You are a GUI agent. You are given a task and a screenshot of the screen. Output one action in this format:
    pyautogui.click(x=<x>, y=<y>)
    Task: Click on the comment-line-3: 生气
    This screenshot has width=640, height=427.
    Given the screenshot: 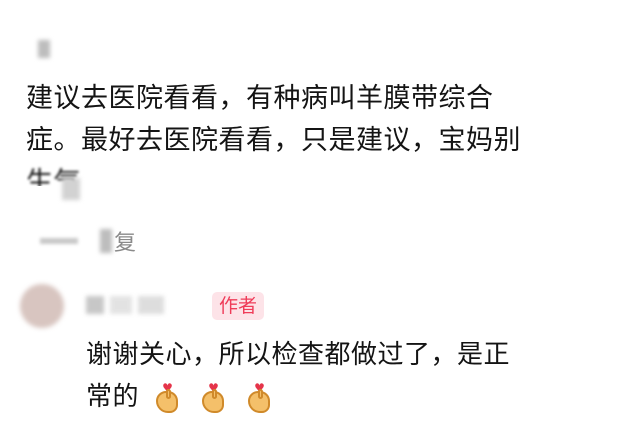 What is the action you would take?
    pyautogui.click(x=53, y=176)
    